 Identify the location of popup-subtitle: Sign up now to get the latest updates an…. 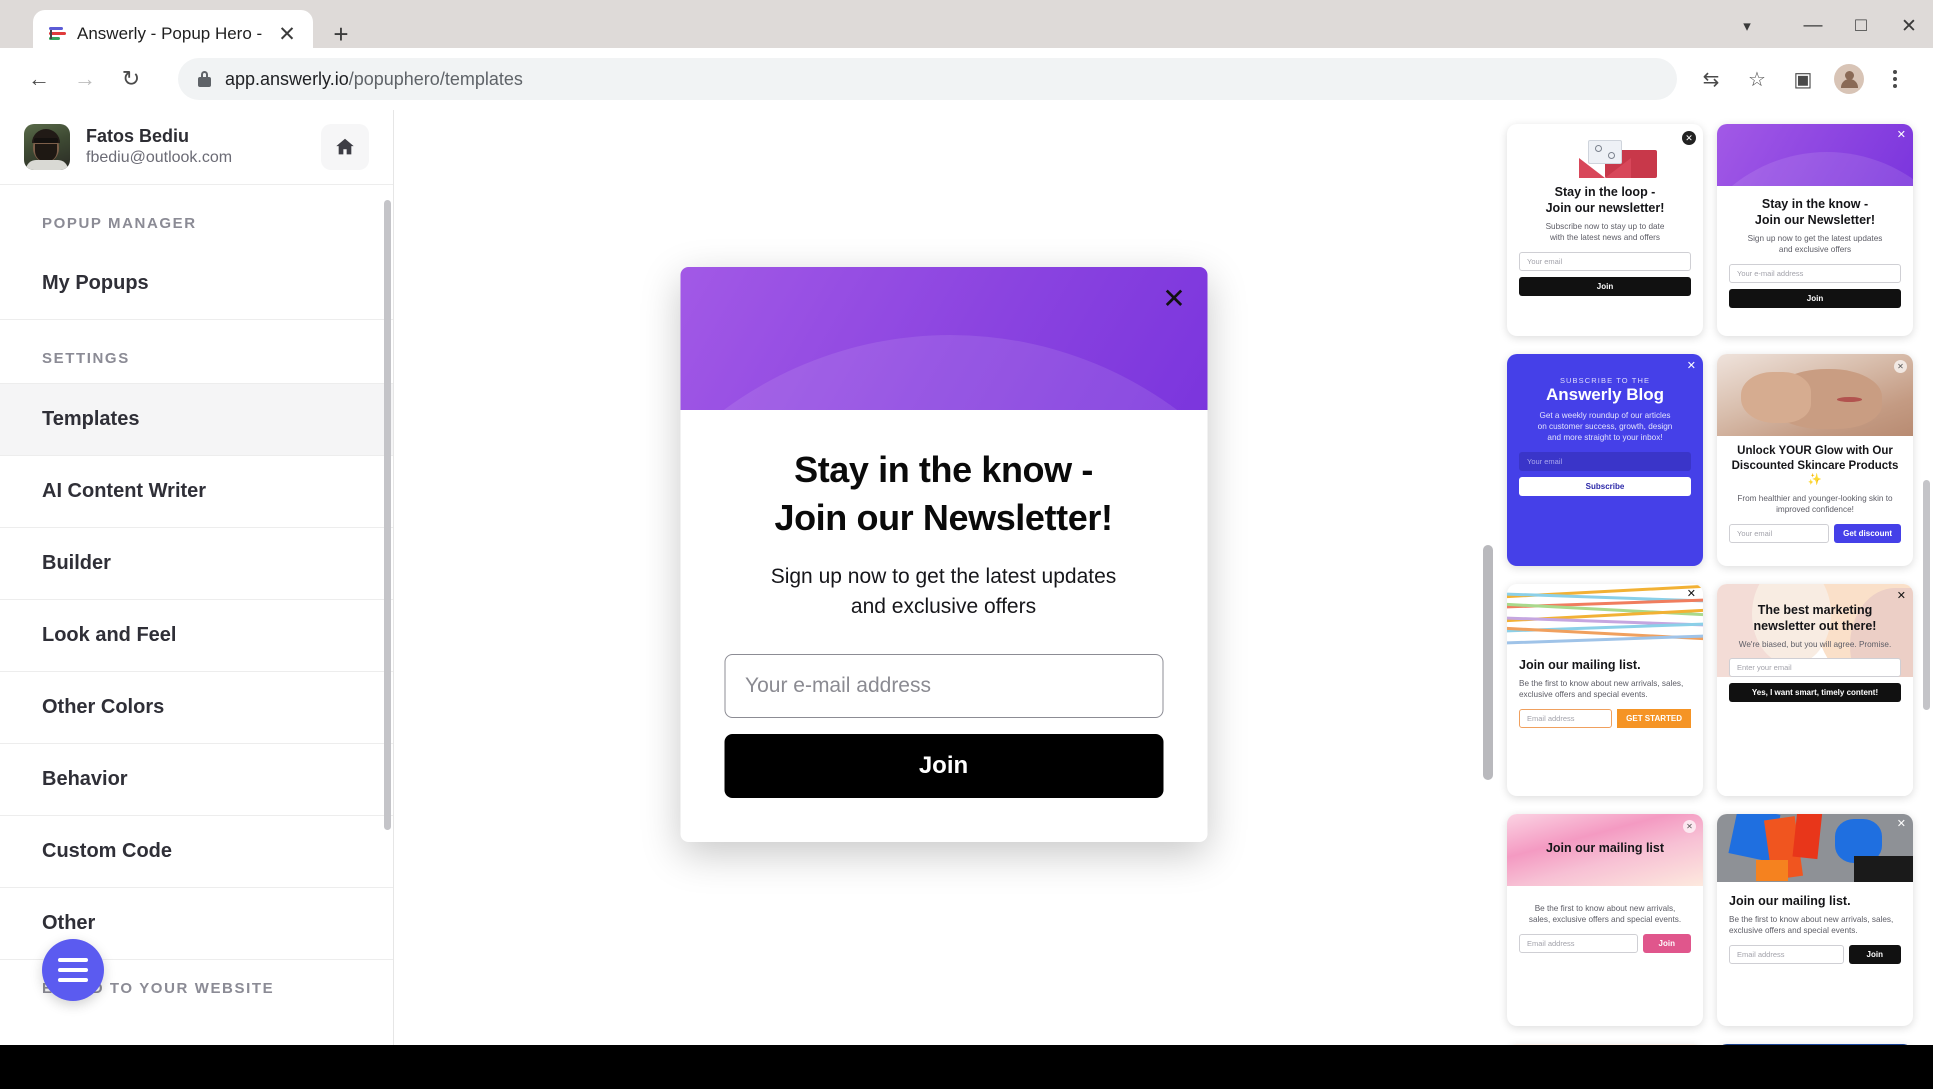
(943, 592).